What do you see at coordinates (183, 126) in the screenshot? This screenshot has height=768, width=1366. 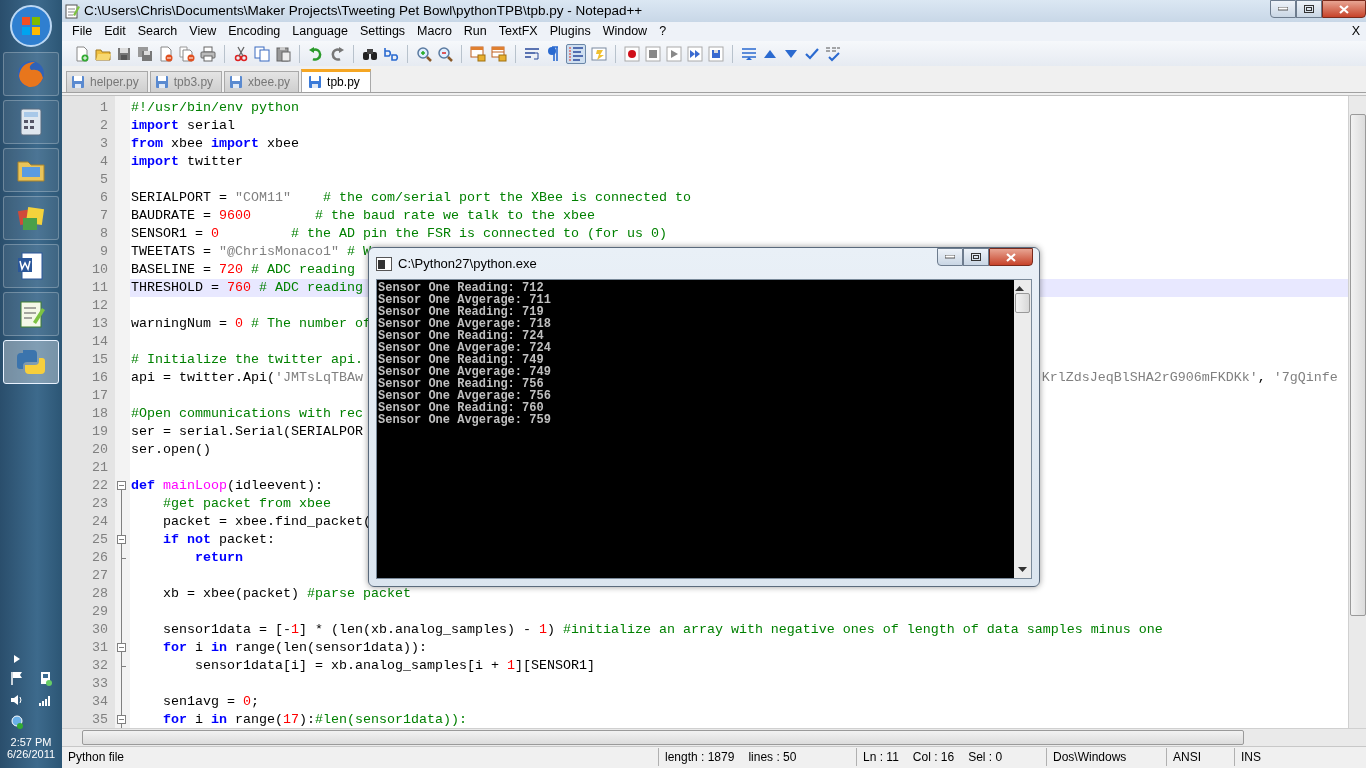 I see `code-line: import serial` at bounding box center [183, 126].